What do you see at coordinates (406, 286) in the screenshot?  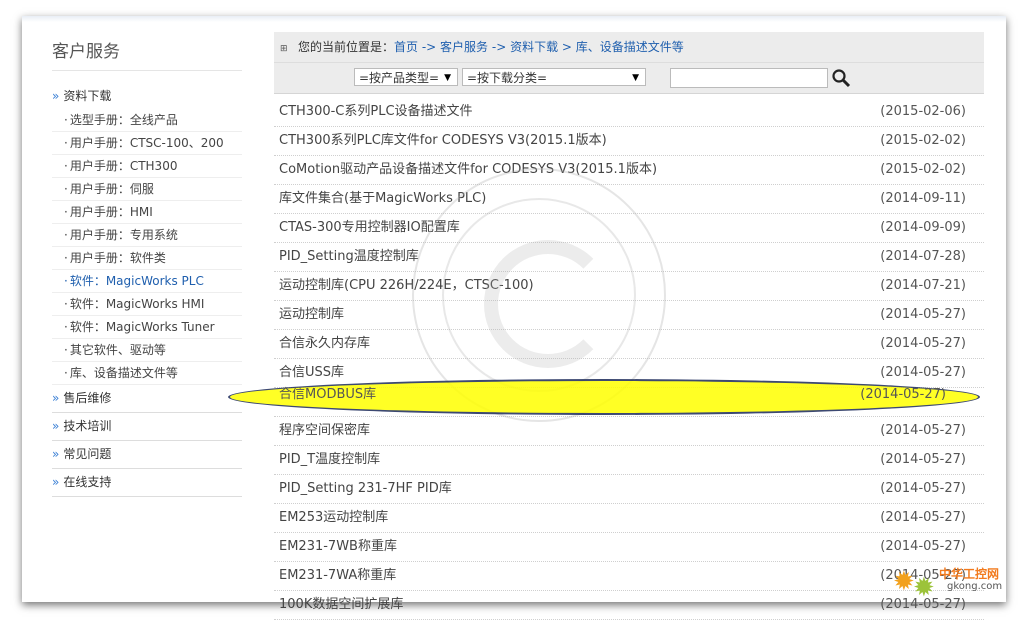 I see `file-name-link: 运动控制库(CPU 226H/224E，CTSC-100)` at bounding box center [406, 286].